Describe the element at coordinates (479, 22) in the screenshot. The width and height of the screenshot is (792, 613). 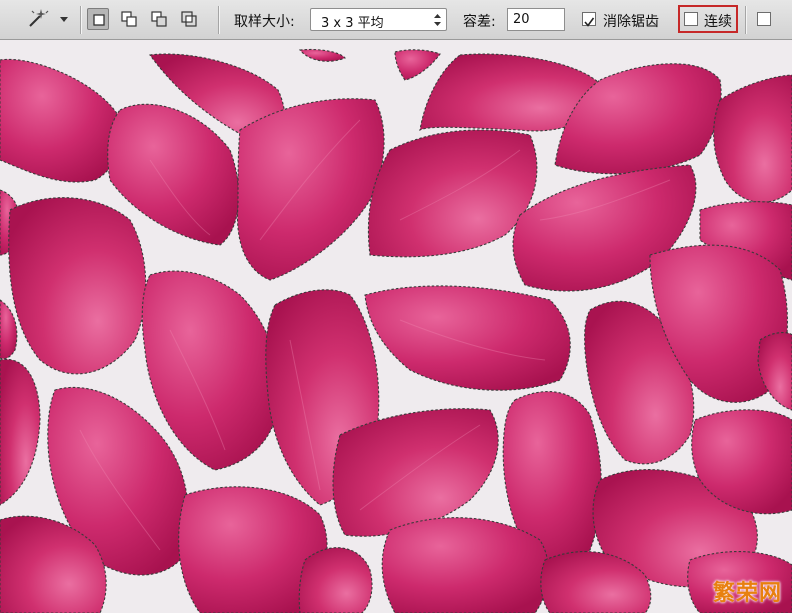
I see `tolerance-label: 容差:` at that location.